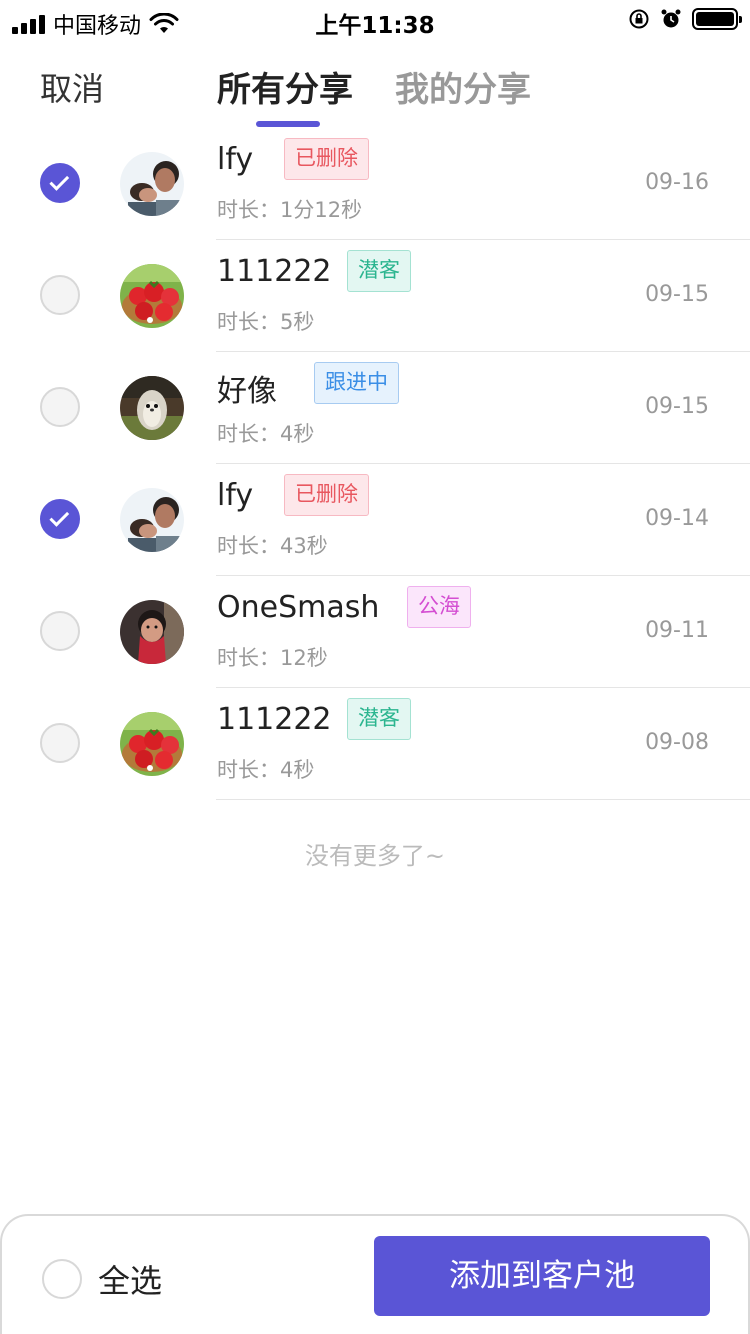 The image size is (750, 1334). What do you see at coordinates (356, 383) in the screenshot?
I see `status-tag: 跟进中` at bounding box center [356, 383].